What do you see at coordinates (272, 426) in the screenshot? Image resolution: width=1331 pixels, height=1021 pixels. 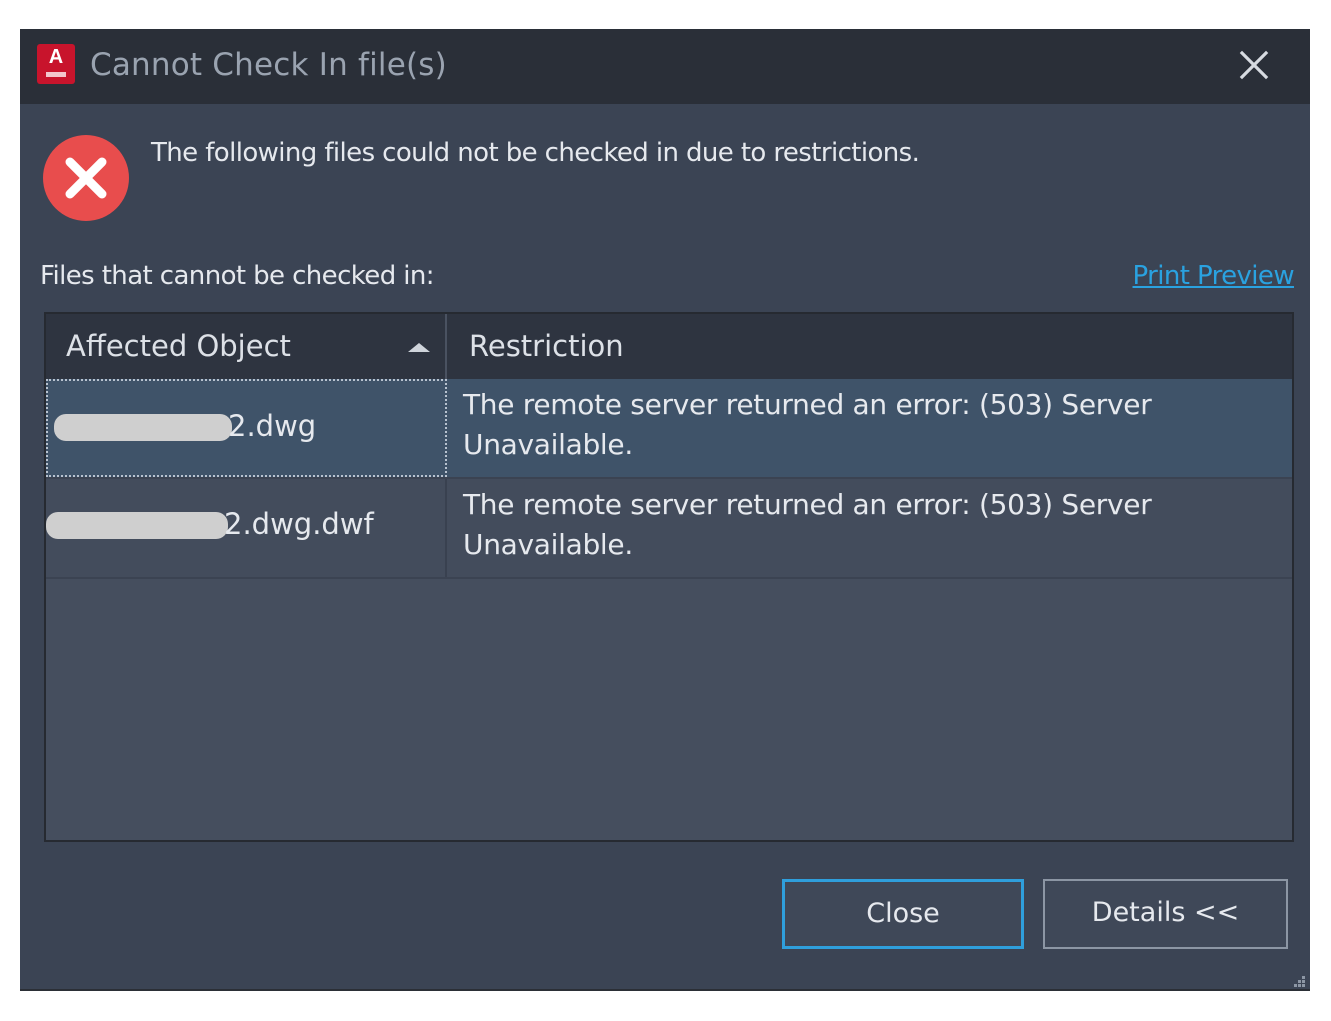 I see `filename-suffix: 2.dwg` at bounding box center [272, 426].